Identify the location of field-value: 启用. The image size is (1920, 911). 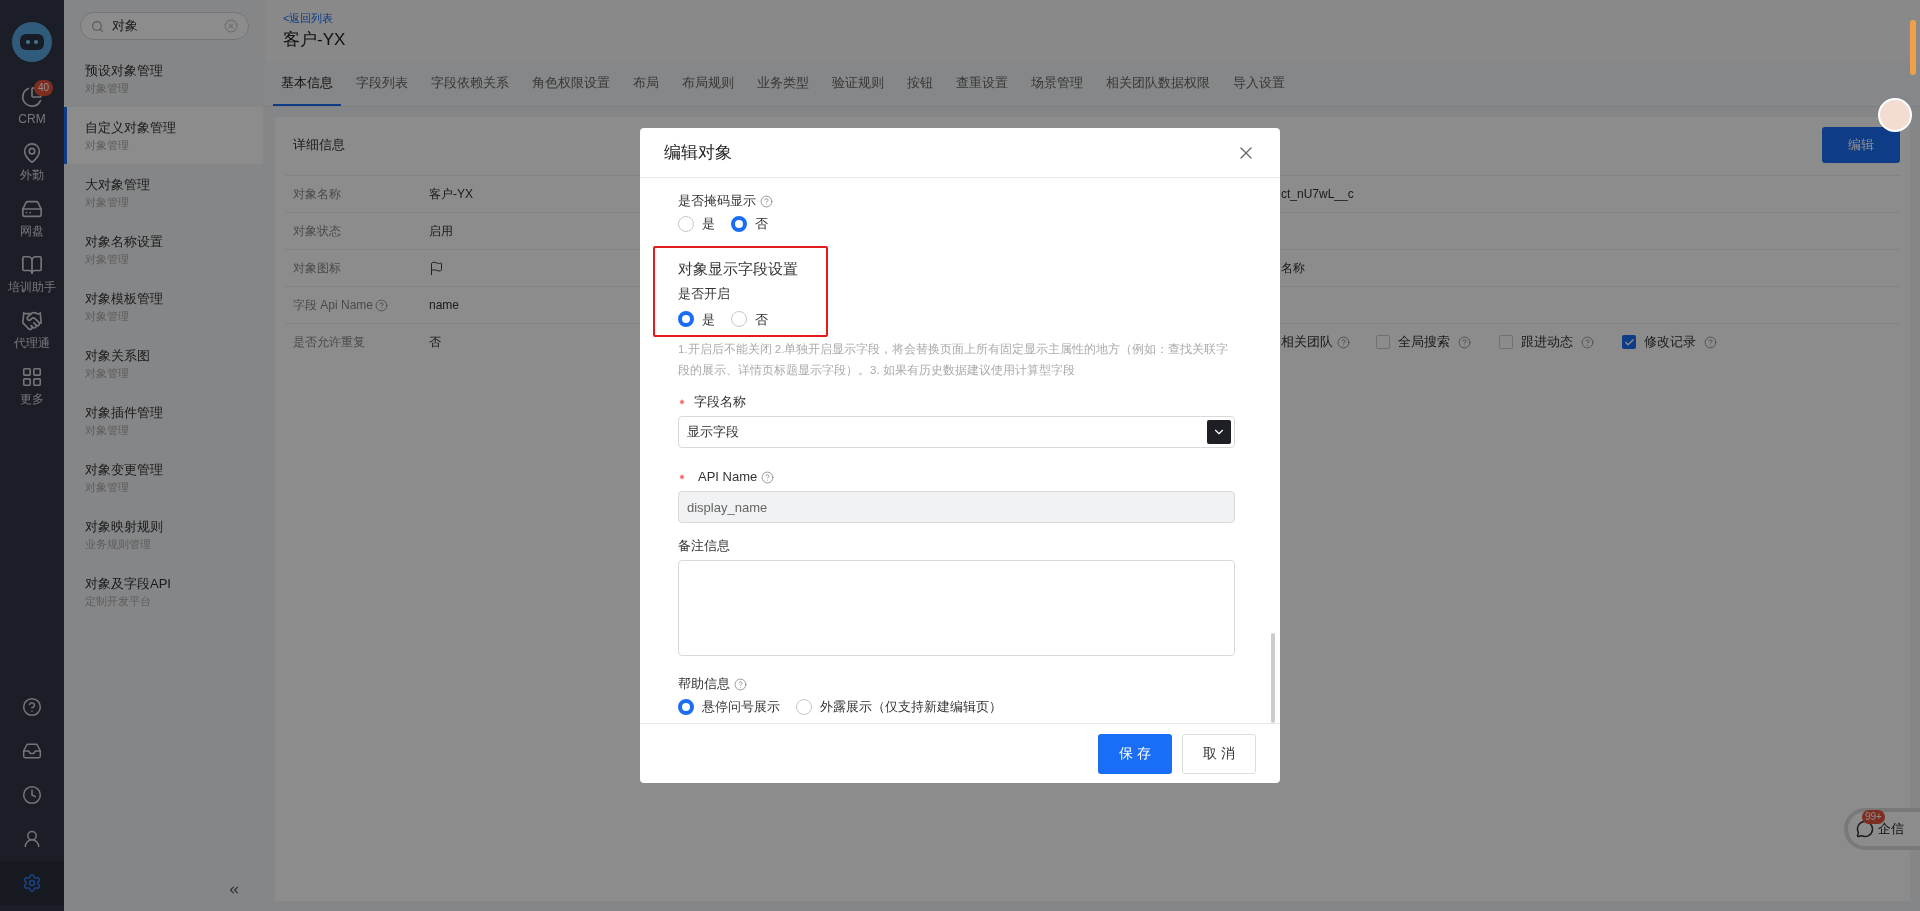
(441, 231).